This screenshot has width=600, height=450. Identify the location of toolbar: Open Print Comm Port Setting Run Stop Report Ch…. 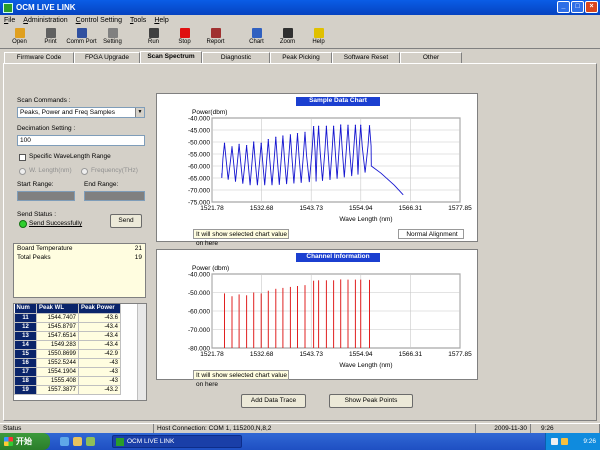
(300, 38).